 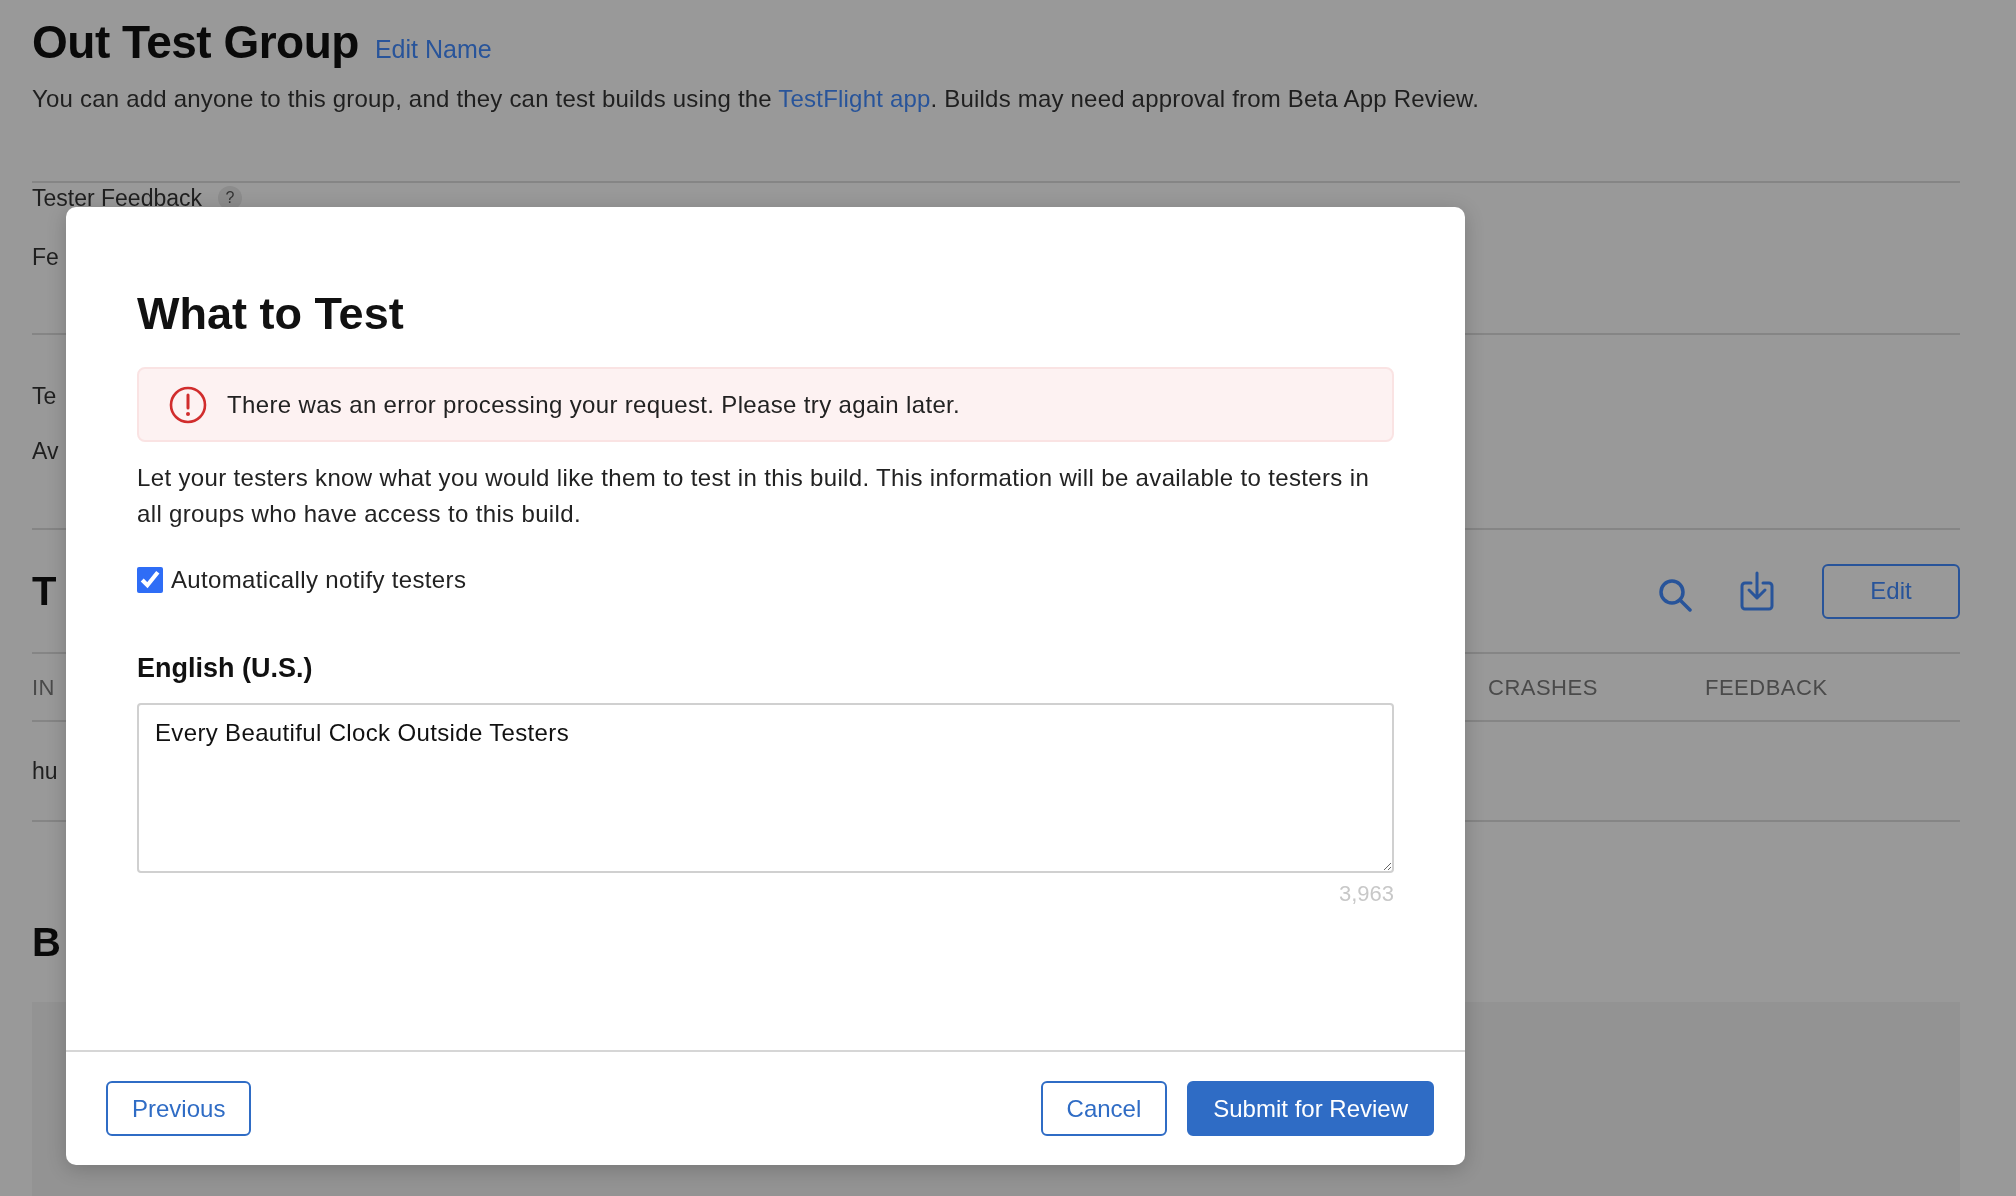 What do you see at coordinates (195, 42) in the screenshot?
I see `page-title: Out Test Group` at bounding box center [195, 42].